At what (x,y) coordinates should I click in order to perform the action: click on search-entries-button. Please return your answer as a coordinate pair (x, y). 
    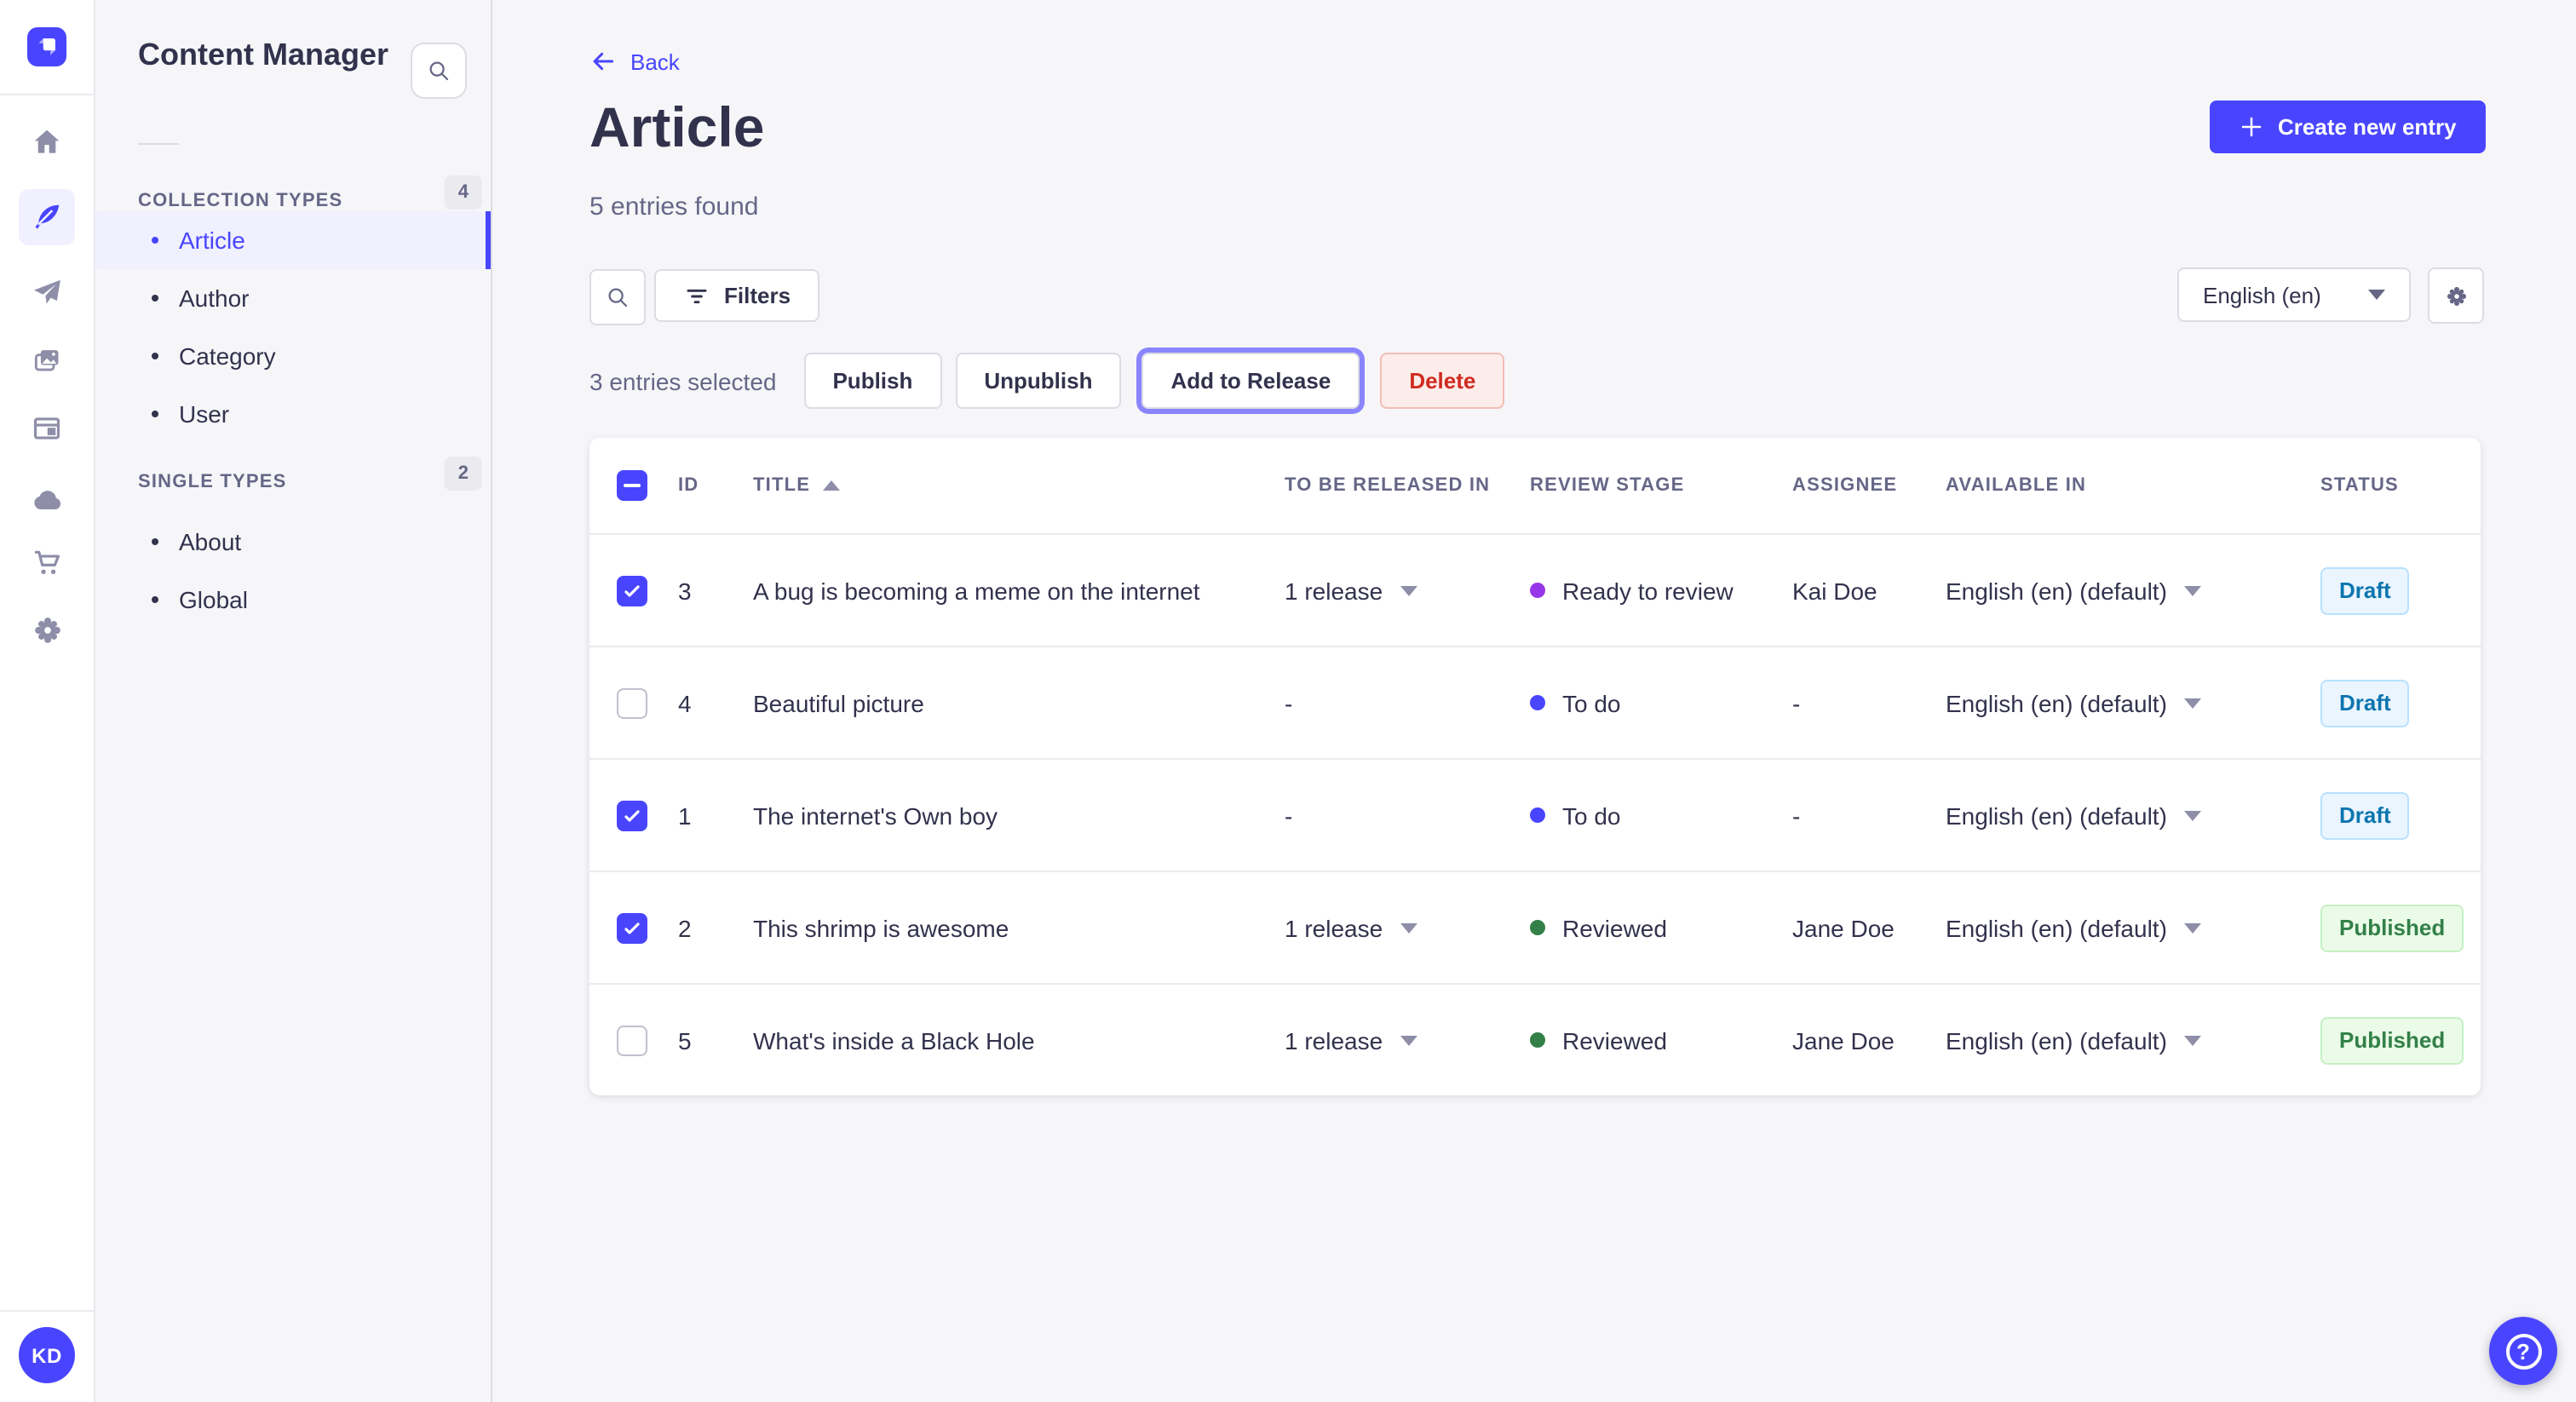
    Looking at the image, I should click on (617, 297).